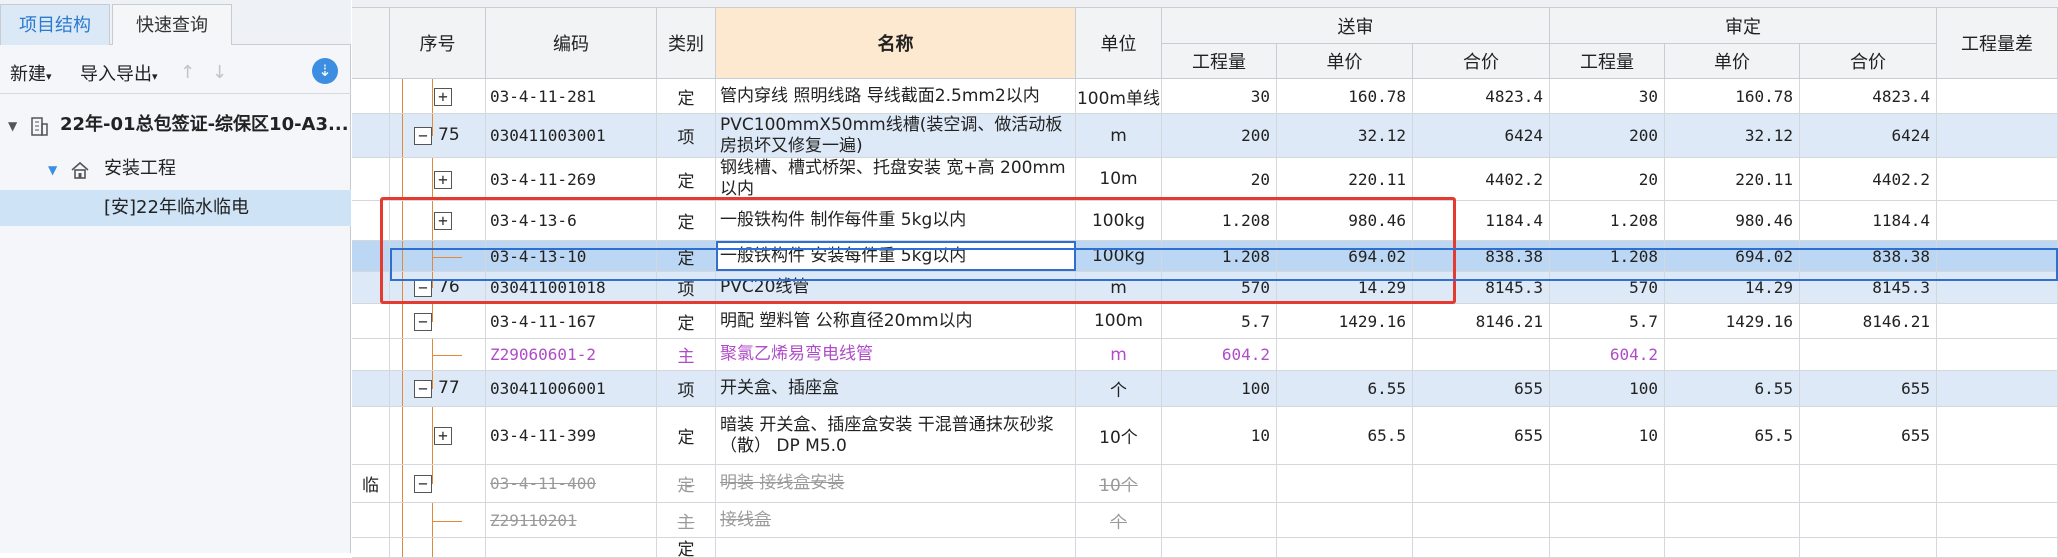  What do you see at coordinates (219, 72) in the screenshot?
I see `move-down-icon: ↓` at bounding box center [219, 72].